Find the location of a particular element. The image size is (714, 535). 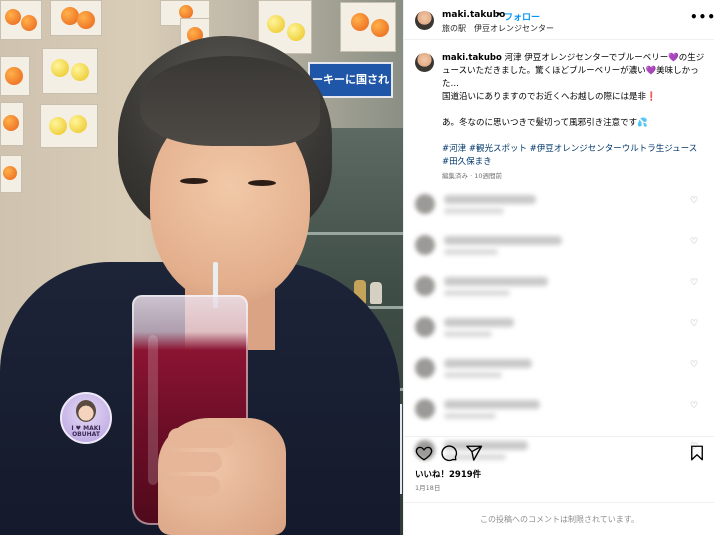

send-icon is located at coordinates (474, 453).